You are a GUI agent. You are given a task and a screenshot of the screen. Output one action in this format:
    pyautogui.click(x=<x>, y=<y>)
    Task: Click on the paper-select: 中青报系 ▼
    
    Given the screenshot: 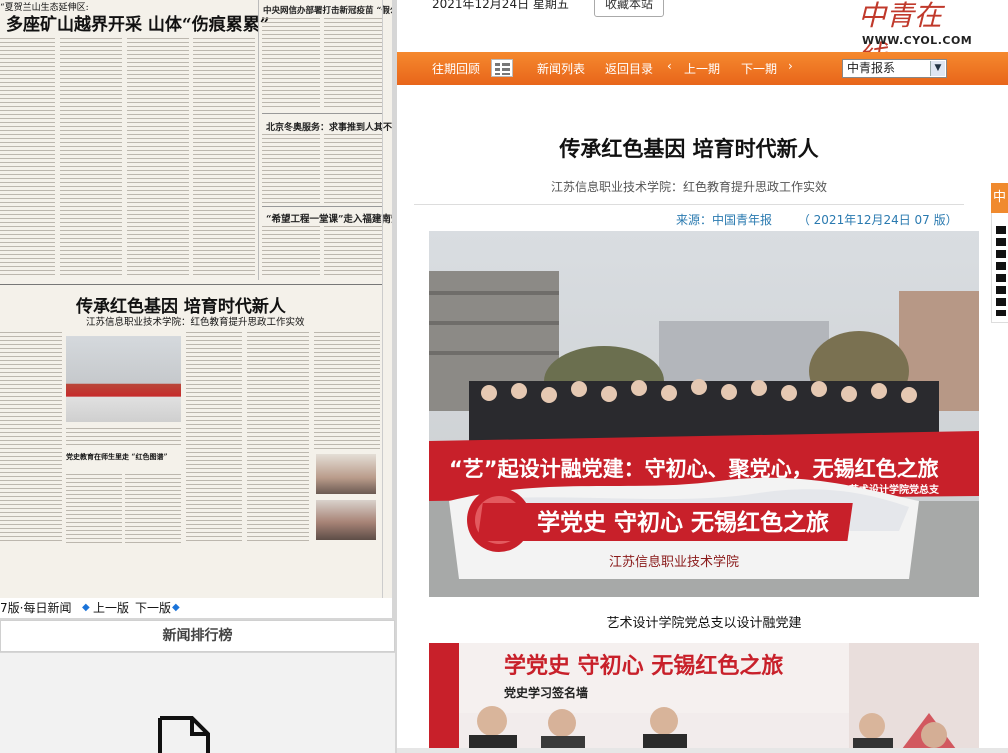 What is the action you would take?
    pyautogui.click(x=894, y=68)
    